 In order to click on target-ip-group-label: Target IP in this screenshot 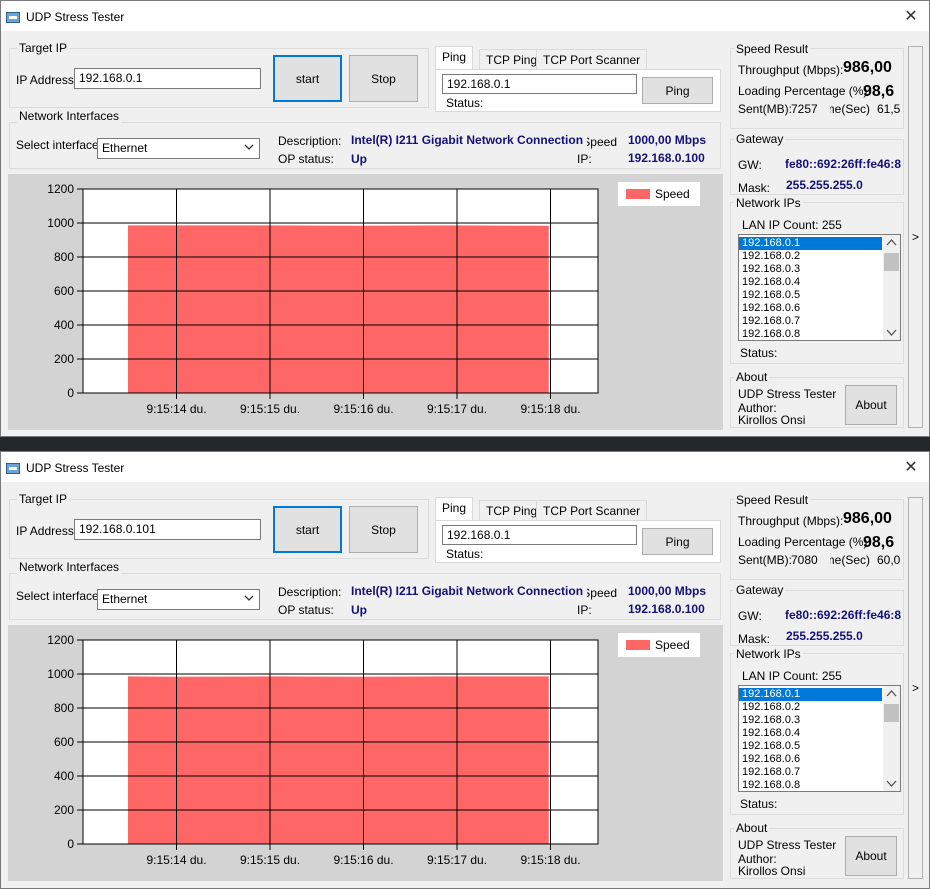, I will do `click(43, 499)`.